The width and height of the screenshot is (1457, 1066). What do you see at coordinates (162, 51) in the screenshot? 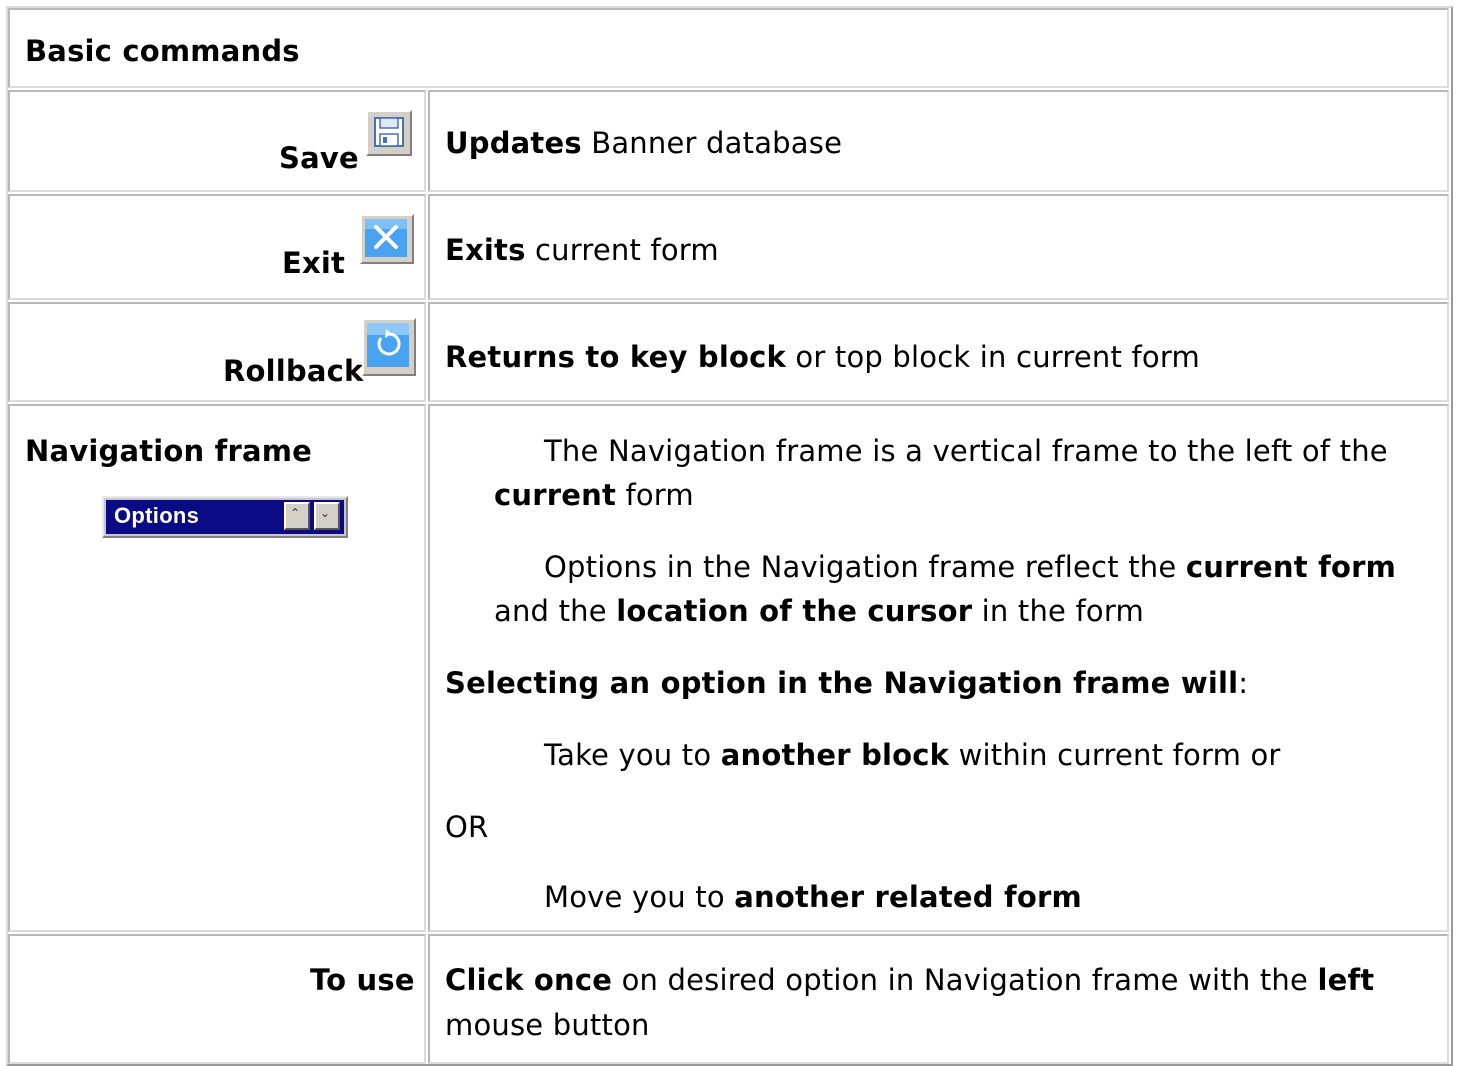
I see `table-title: Basic commands` at bounding box center [162, 51].